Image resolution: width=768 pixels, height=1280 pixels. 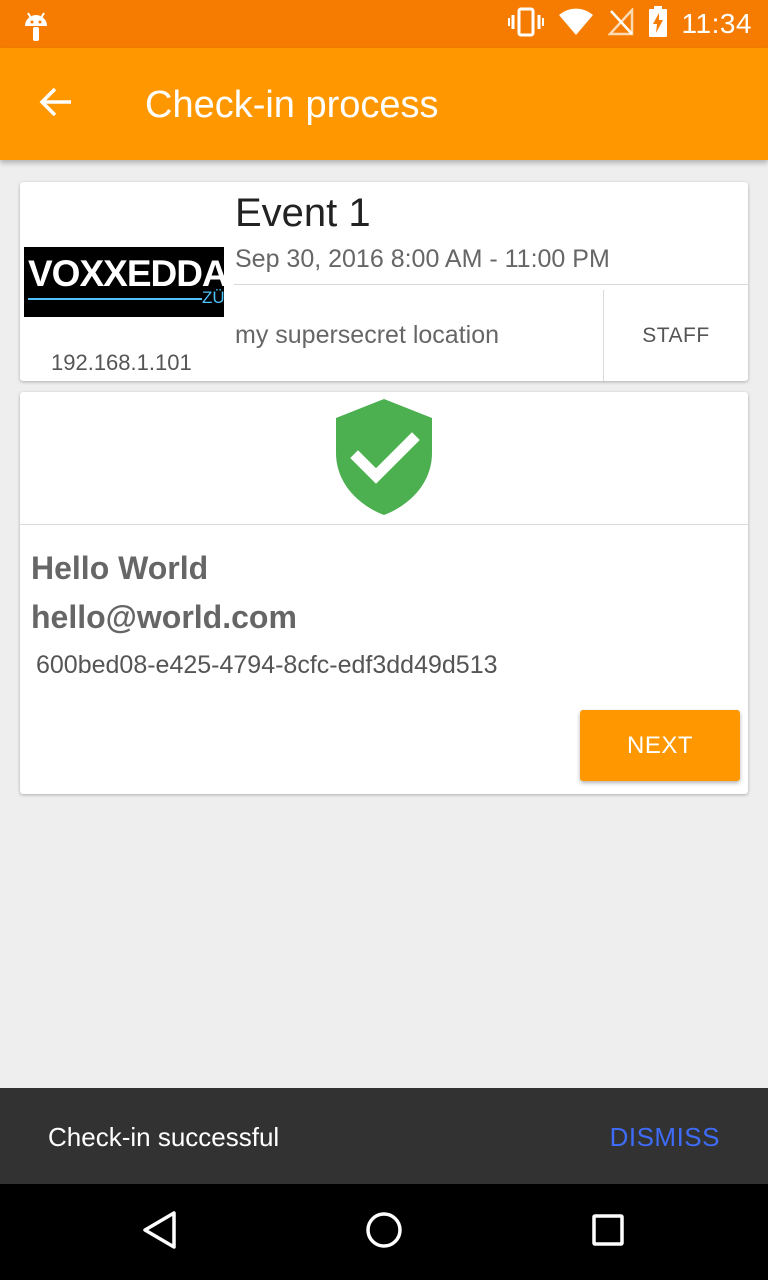 I want to click on logo-text: VOXXEDDA, so click(x=126, y=273).